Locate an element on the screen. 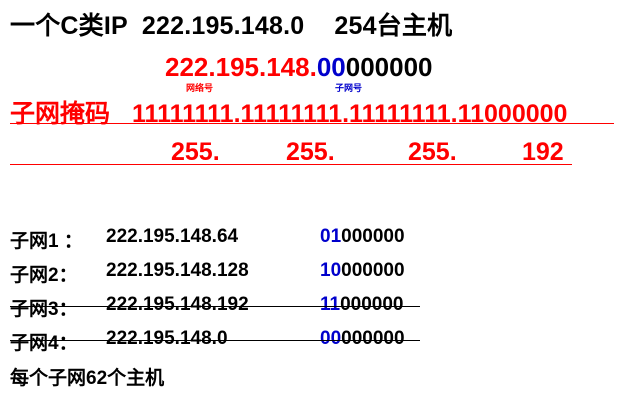 The height and width of the screenshot is (402, 634). ip-binary-line: 222.195.148.00000000 is located at coordinates (299, 67).